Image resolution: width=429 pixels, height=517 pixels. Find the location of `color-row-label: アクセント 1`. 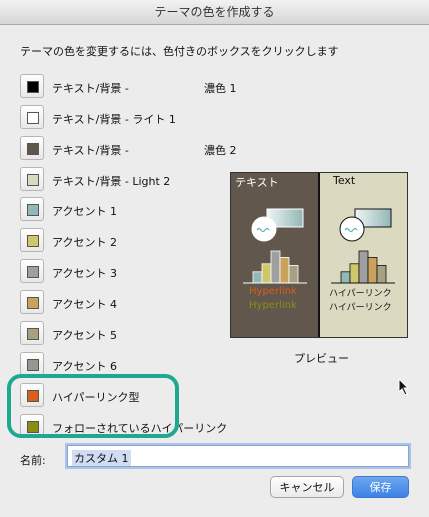

color-row-label: アクセント 1 is located at coordinates (84, 211).